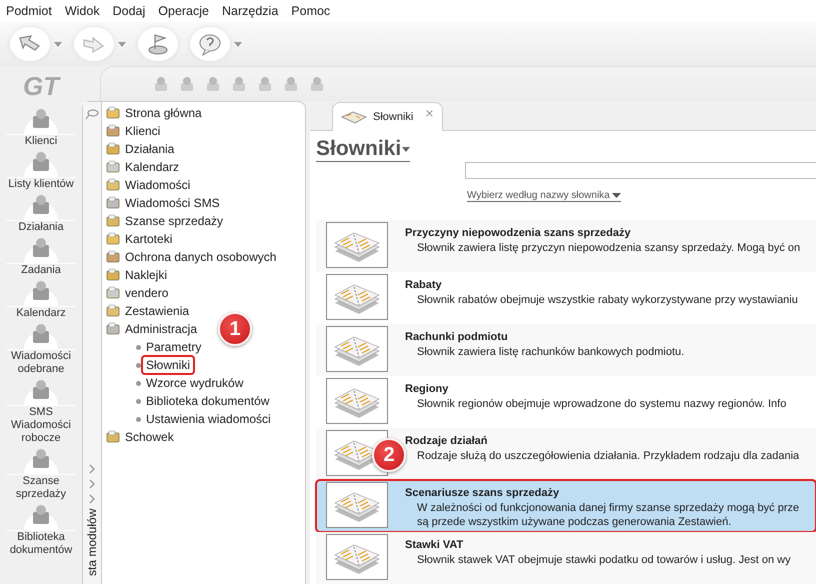  I want to click on menu-item: Operacje, so click(183, 11).